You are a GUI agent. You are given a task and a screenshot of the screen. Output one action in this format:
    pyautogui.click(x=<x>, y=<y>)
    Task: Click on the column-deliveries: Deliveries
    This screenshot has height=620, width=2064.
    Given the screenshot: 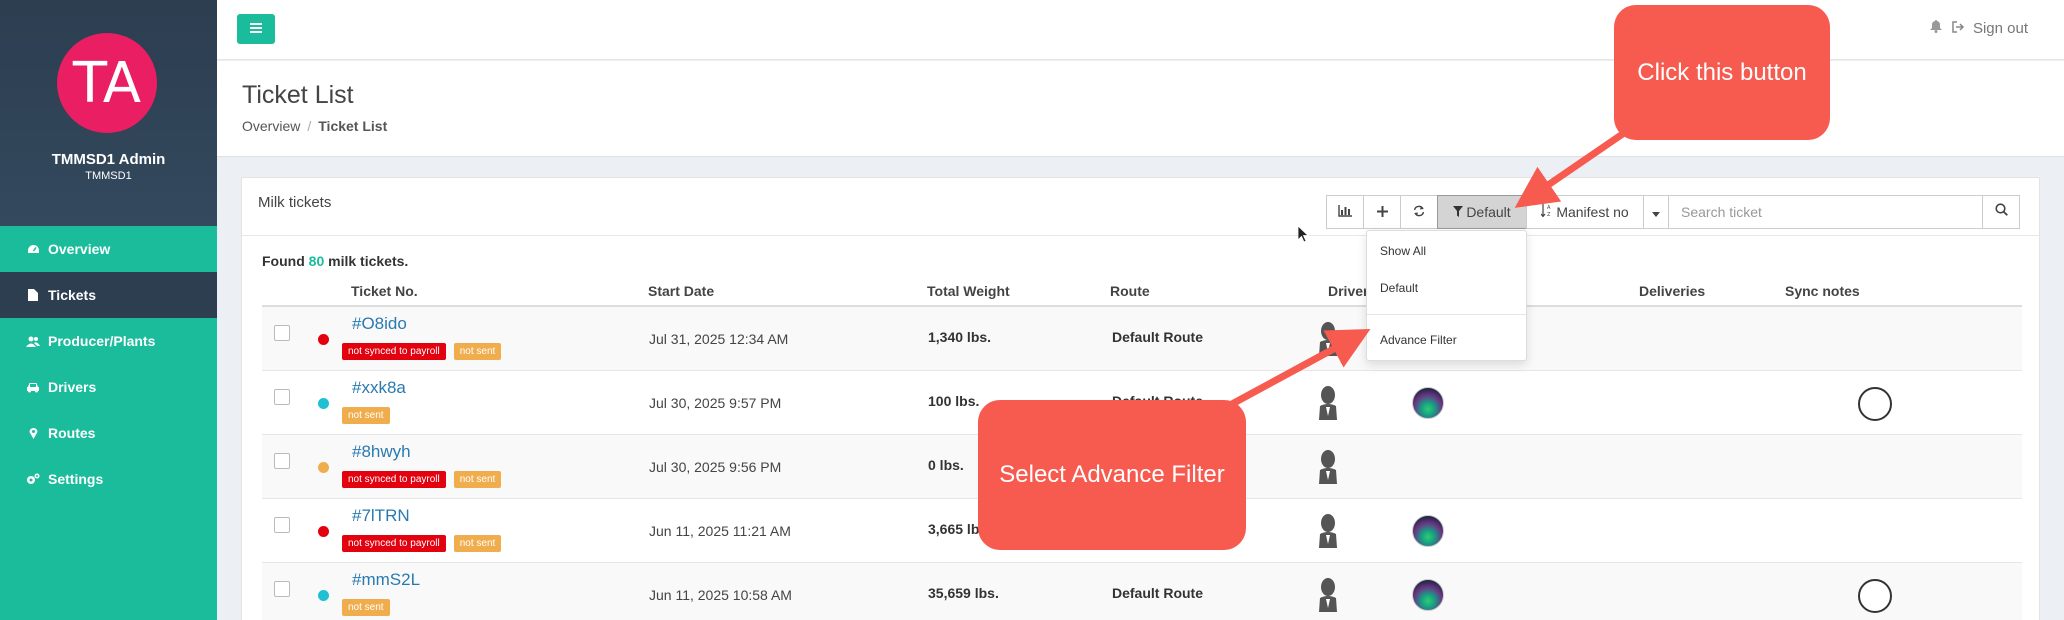 What is the action you would take?
    pyautogui.click(x=1672, y=291)
    